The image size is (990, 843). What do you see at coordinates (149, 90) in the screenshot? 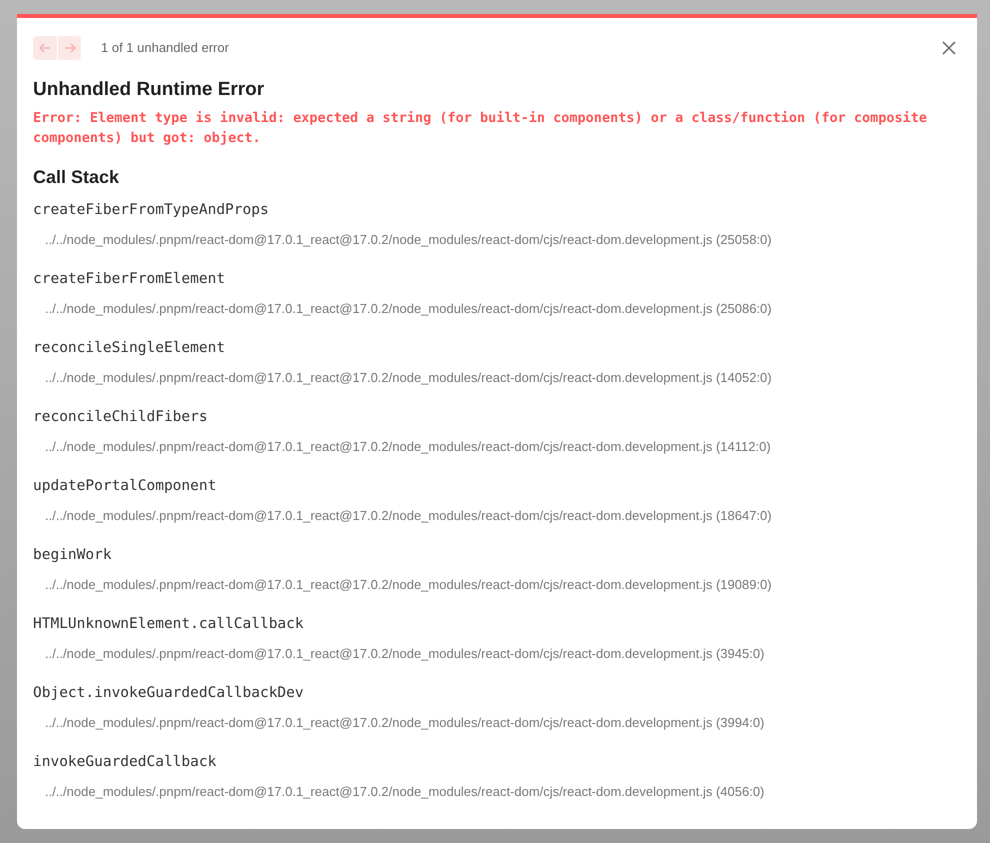
I see `error-title: Unhandled Runtime Error` at bounding box center [149, 90].